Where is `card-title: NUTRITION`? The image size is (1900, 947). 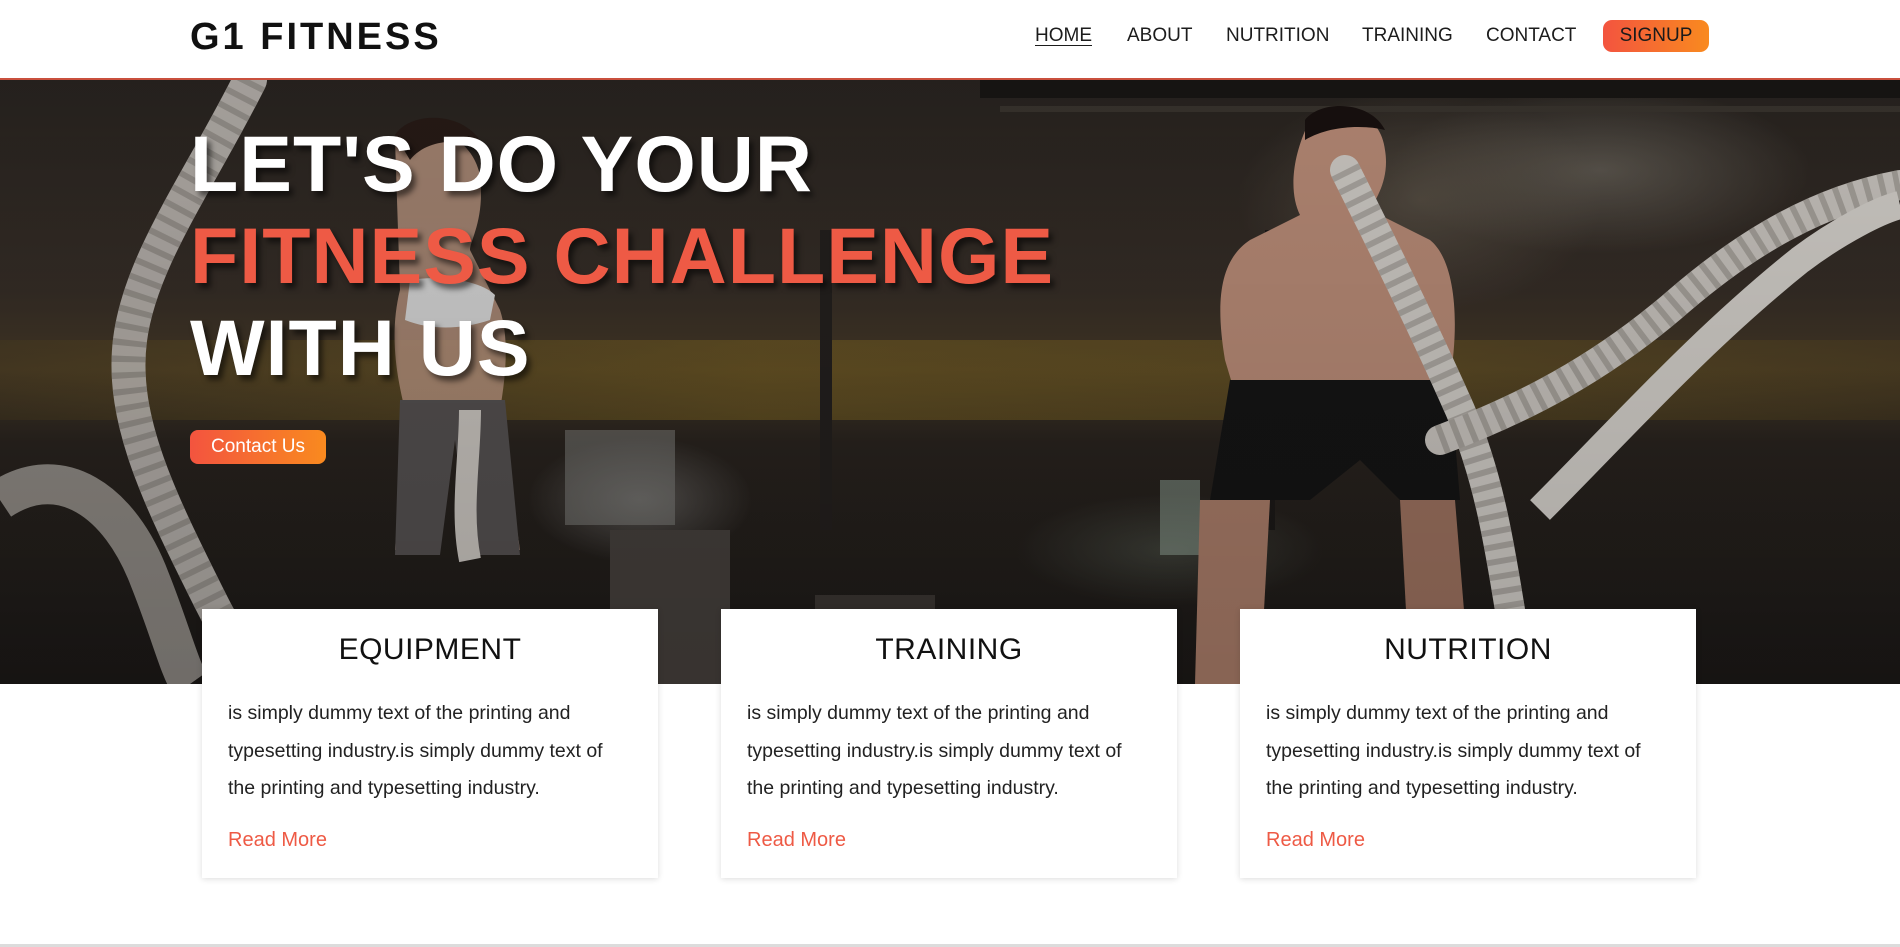
card-title: NUTRITION is located at coordinates (1468, 649).